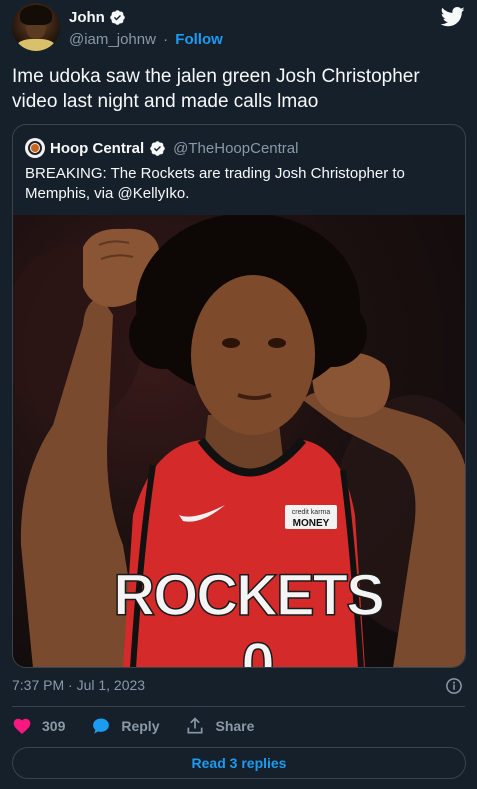 Image resolution: width=477 pixels, height=789 pixels. I want to click on like-count: 309, so click(54, 726).